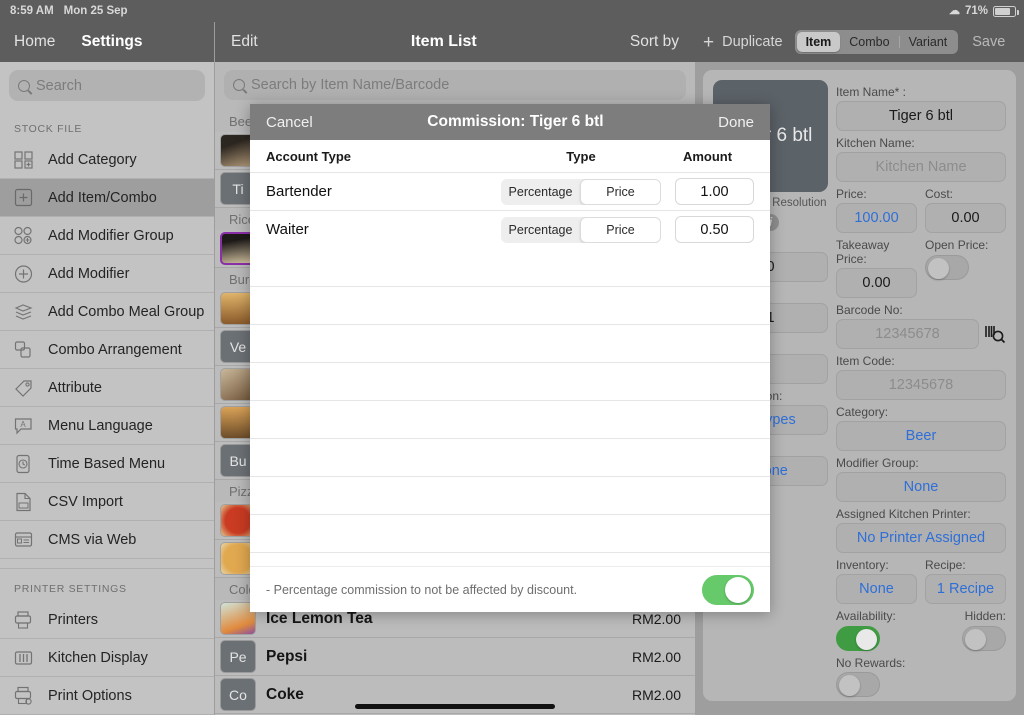 The width and height of the screenshot is (1024, 715). What do you see at coordinates (707, 156) in the screenshot?
I see `column-amount: Amount` at bounding box center [707, 156].